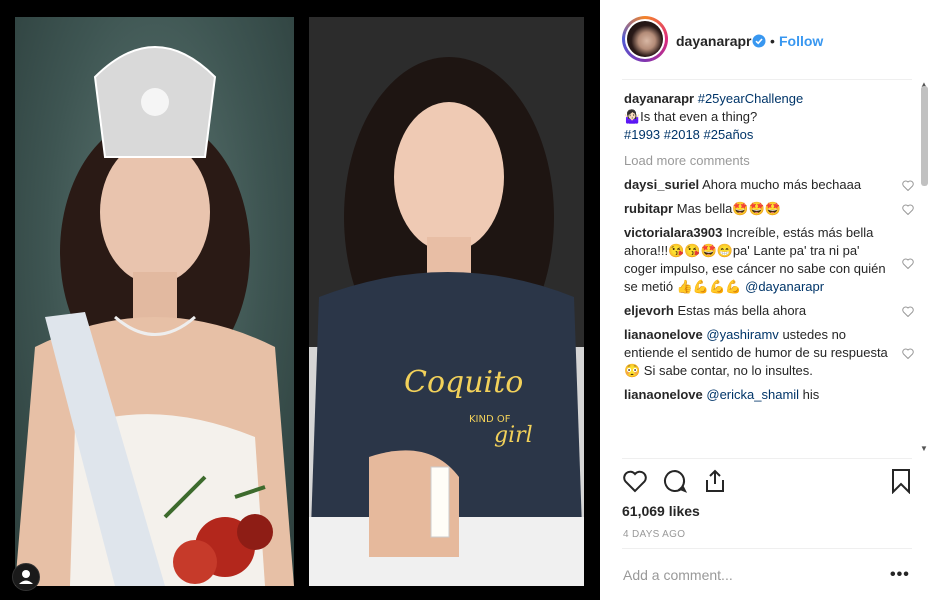  What do you see at coordinates (759, 41) in the screenshot?
I see `verified-icon` at bounding box center [759, 41].